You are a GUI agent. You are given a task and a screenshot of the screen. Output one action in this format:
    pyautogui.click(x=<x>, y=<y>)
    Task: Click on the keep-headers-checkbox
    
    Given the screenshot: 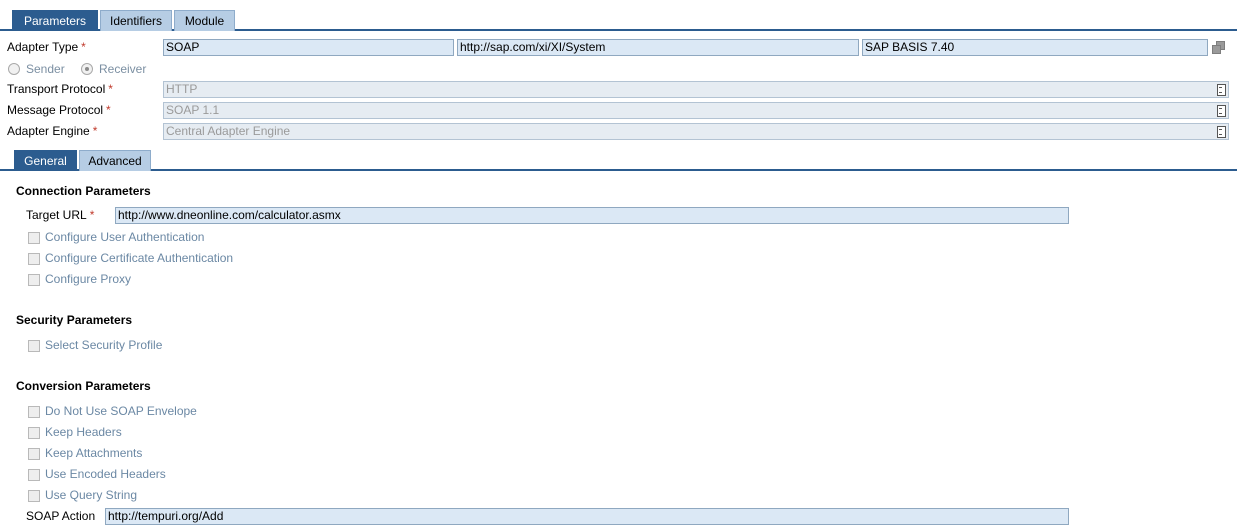 What is the action you would take?
    pyautogui.click(x=34, y=433)
    